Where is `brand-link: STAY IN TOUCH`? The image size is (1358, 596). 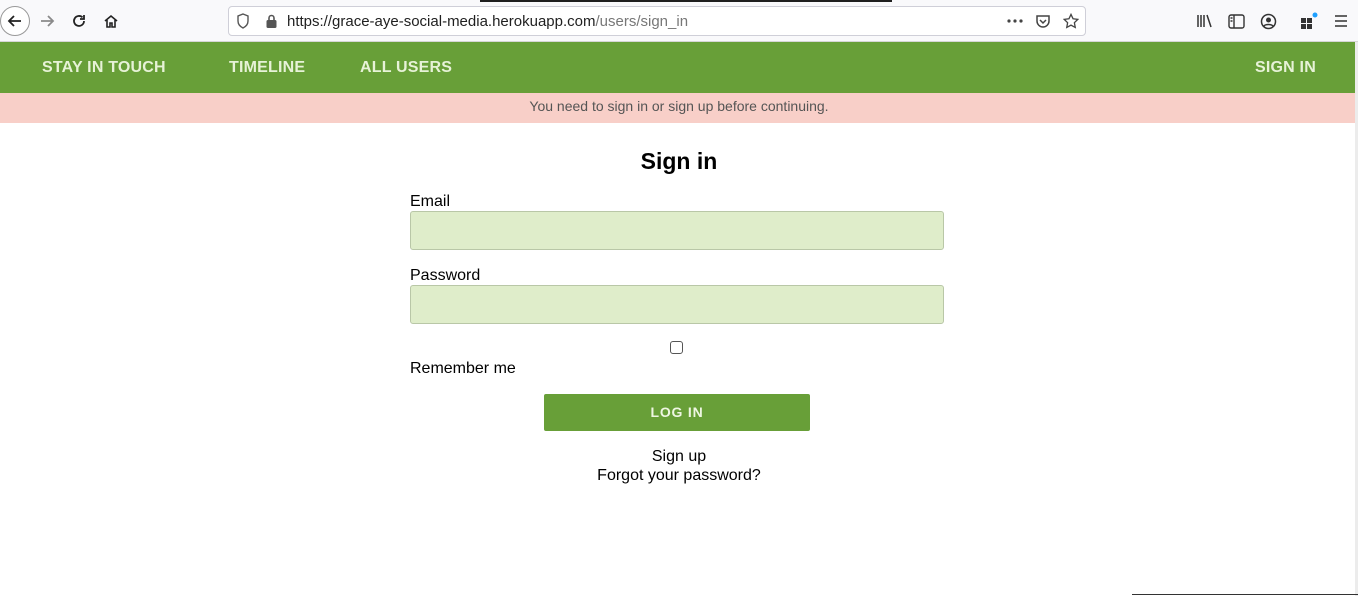 brand-link: STAY IN TOUCH is located at coordinates (104, 68).